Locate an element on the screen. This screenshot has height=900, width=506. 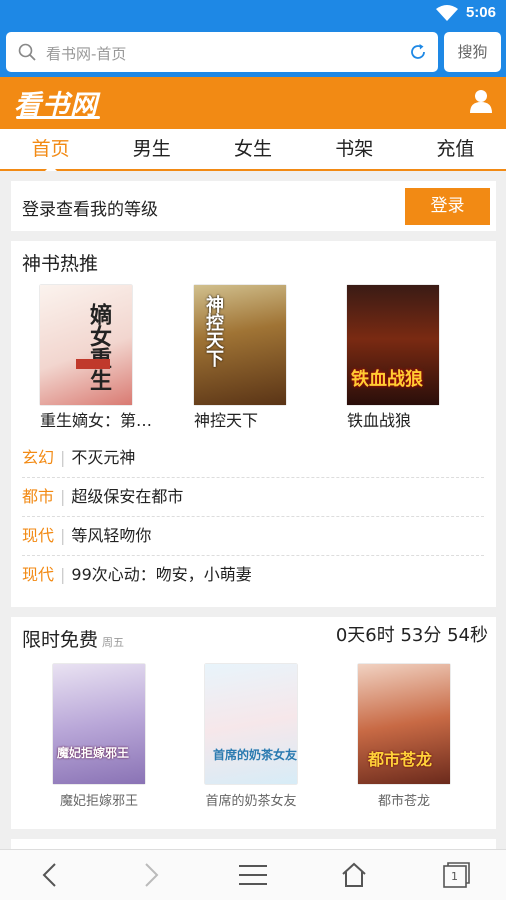
cover-title: 神控天下 is located at coordinates (213, 331).